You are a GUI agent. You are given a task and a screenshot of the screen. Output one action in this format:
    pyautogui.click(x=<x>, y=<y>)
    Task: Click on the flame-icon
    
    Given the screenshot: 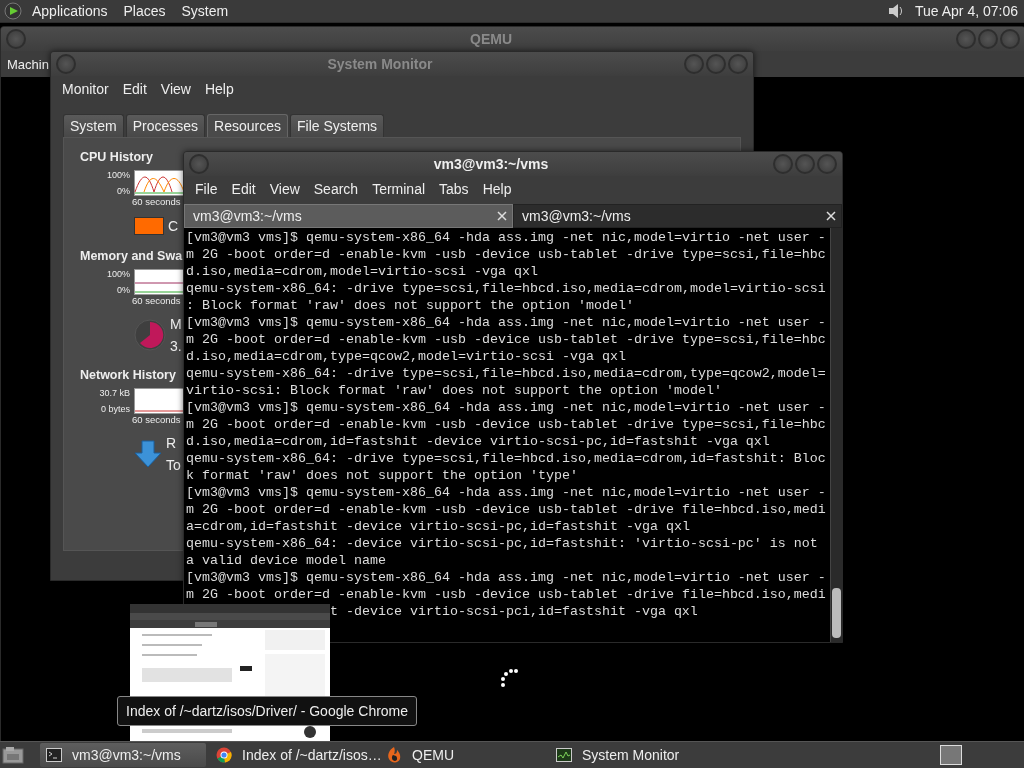 What is the action you would take?
    pyautogui.click(x=394, y=755)
    